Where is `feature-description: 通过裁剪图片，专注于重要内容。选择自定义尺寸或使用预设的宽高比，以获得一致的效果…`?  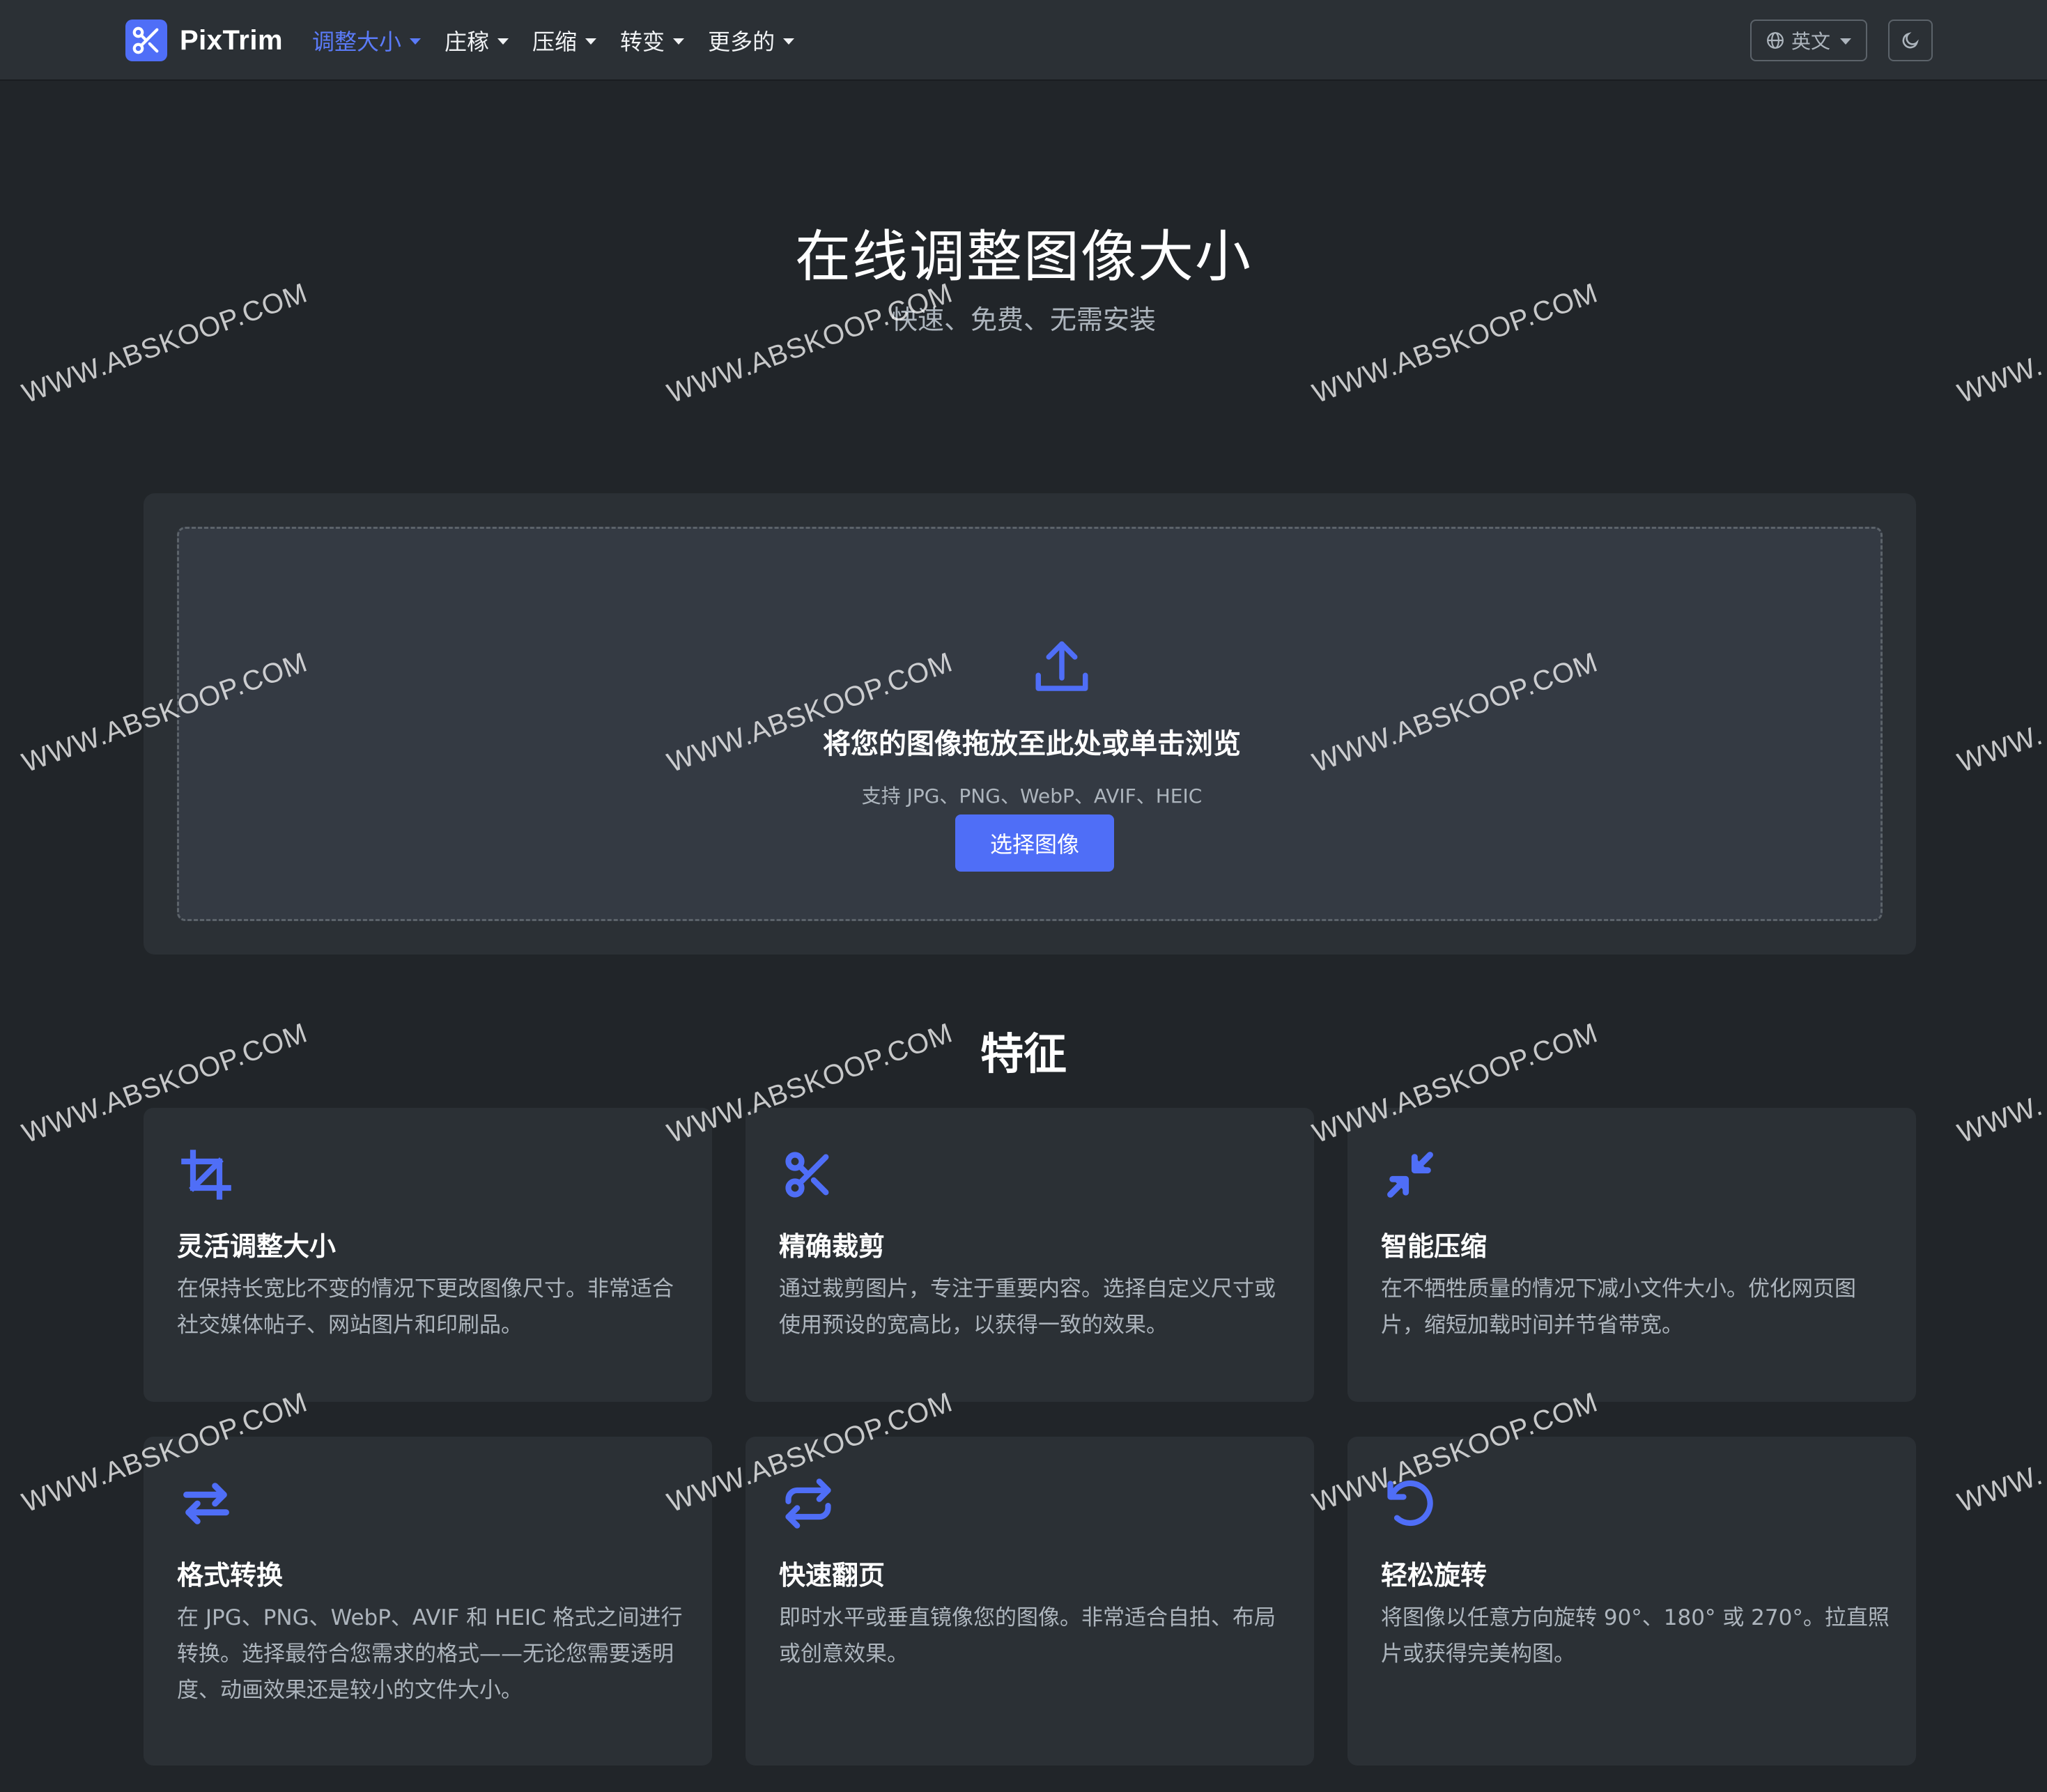 feature-description: 通过裁剪图片，专注于重要内容。选择自定义尺寸或使用预设的宽高比，以获得一致的效果… is located at coordinates (1027, 1307).